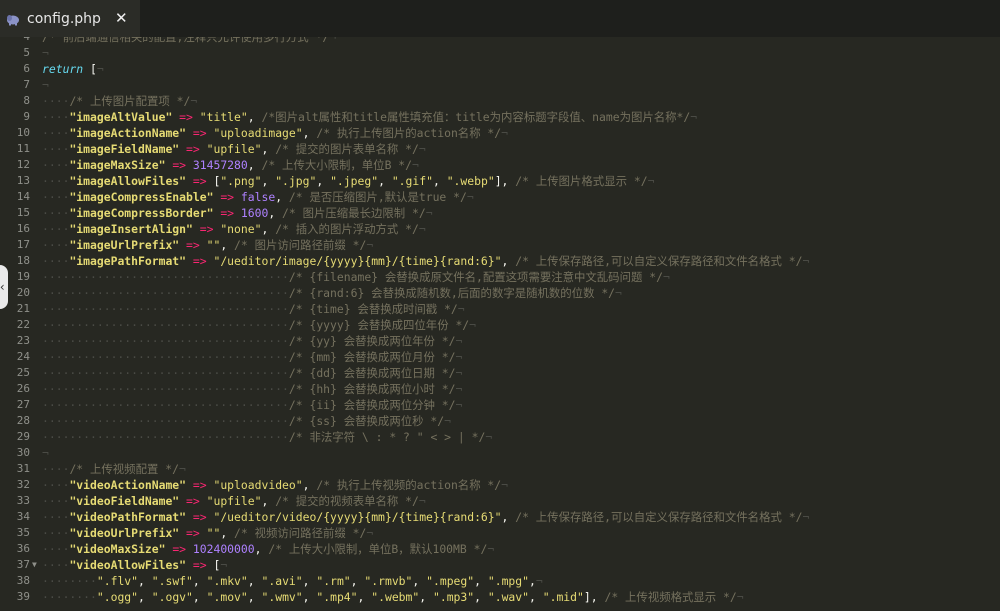 This screenshot has height=611, width=1000. I want to click on line-number: 25, so click(23, 372).